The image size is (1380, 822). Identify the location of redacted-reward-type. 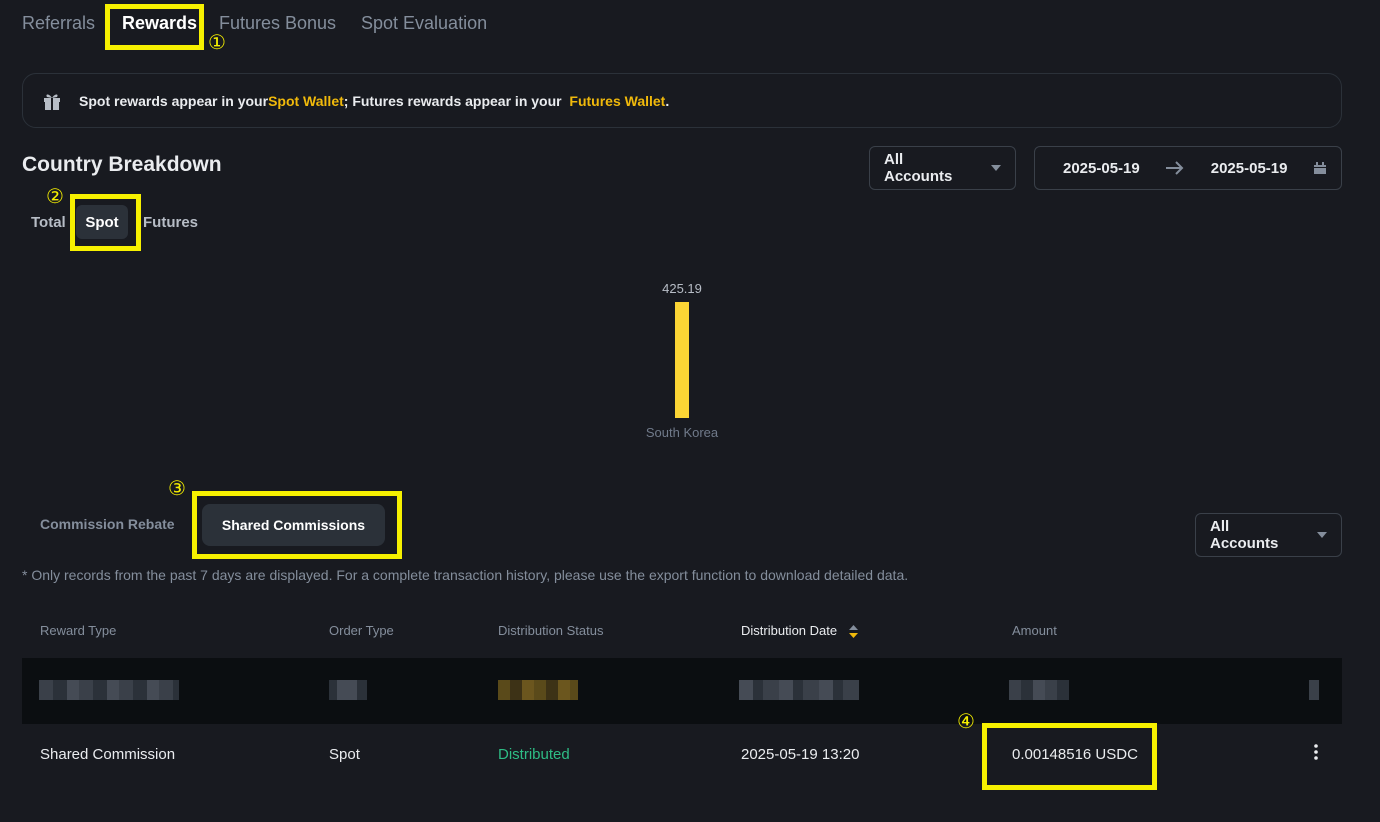
(109, 690).